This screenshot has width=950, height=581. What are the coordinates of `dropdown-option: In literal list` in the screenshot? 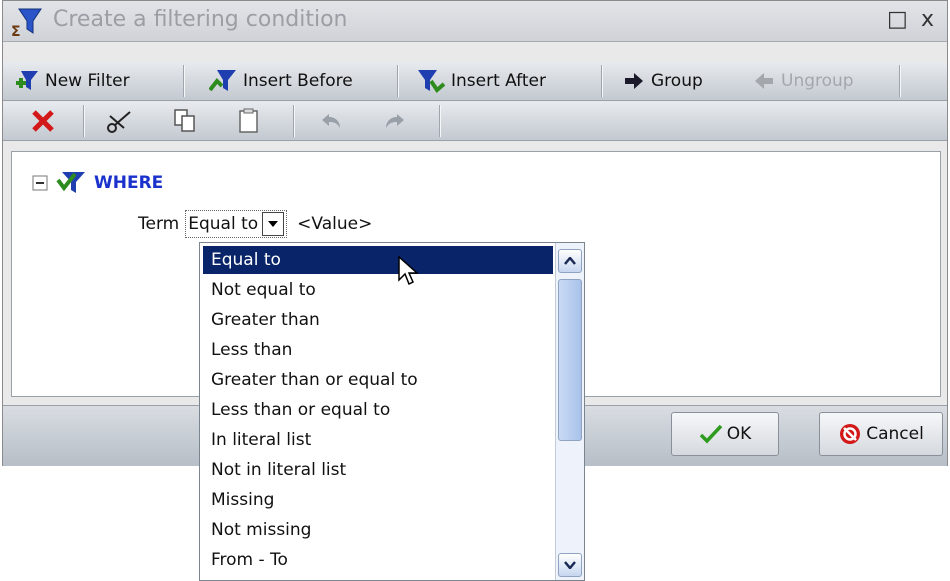 It's located at (378, 440).